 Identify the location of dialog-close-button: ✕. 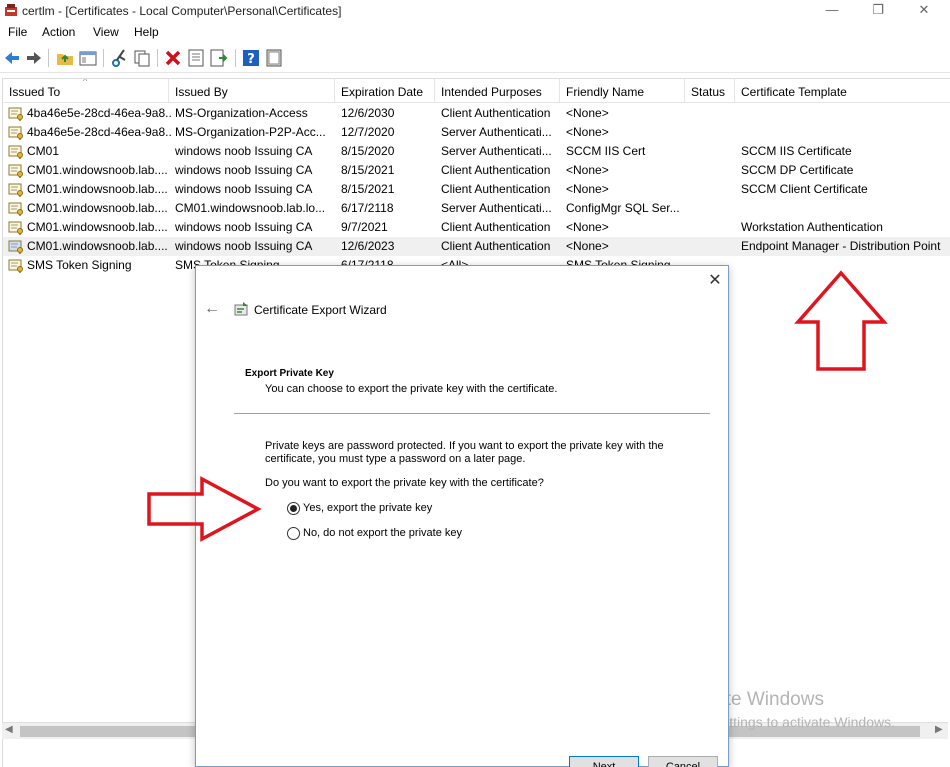
(715, 281).